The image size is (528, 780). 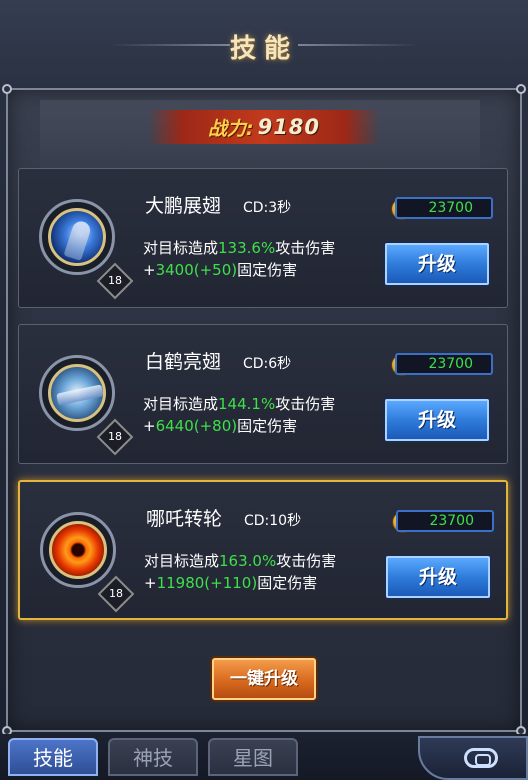 I want to click on power-label: 战力:, so click(x=230, y=128).